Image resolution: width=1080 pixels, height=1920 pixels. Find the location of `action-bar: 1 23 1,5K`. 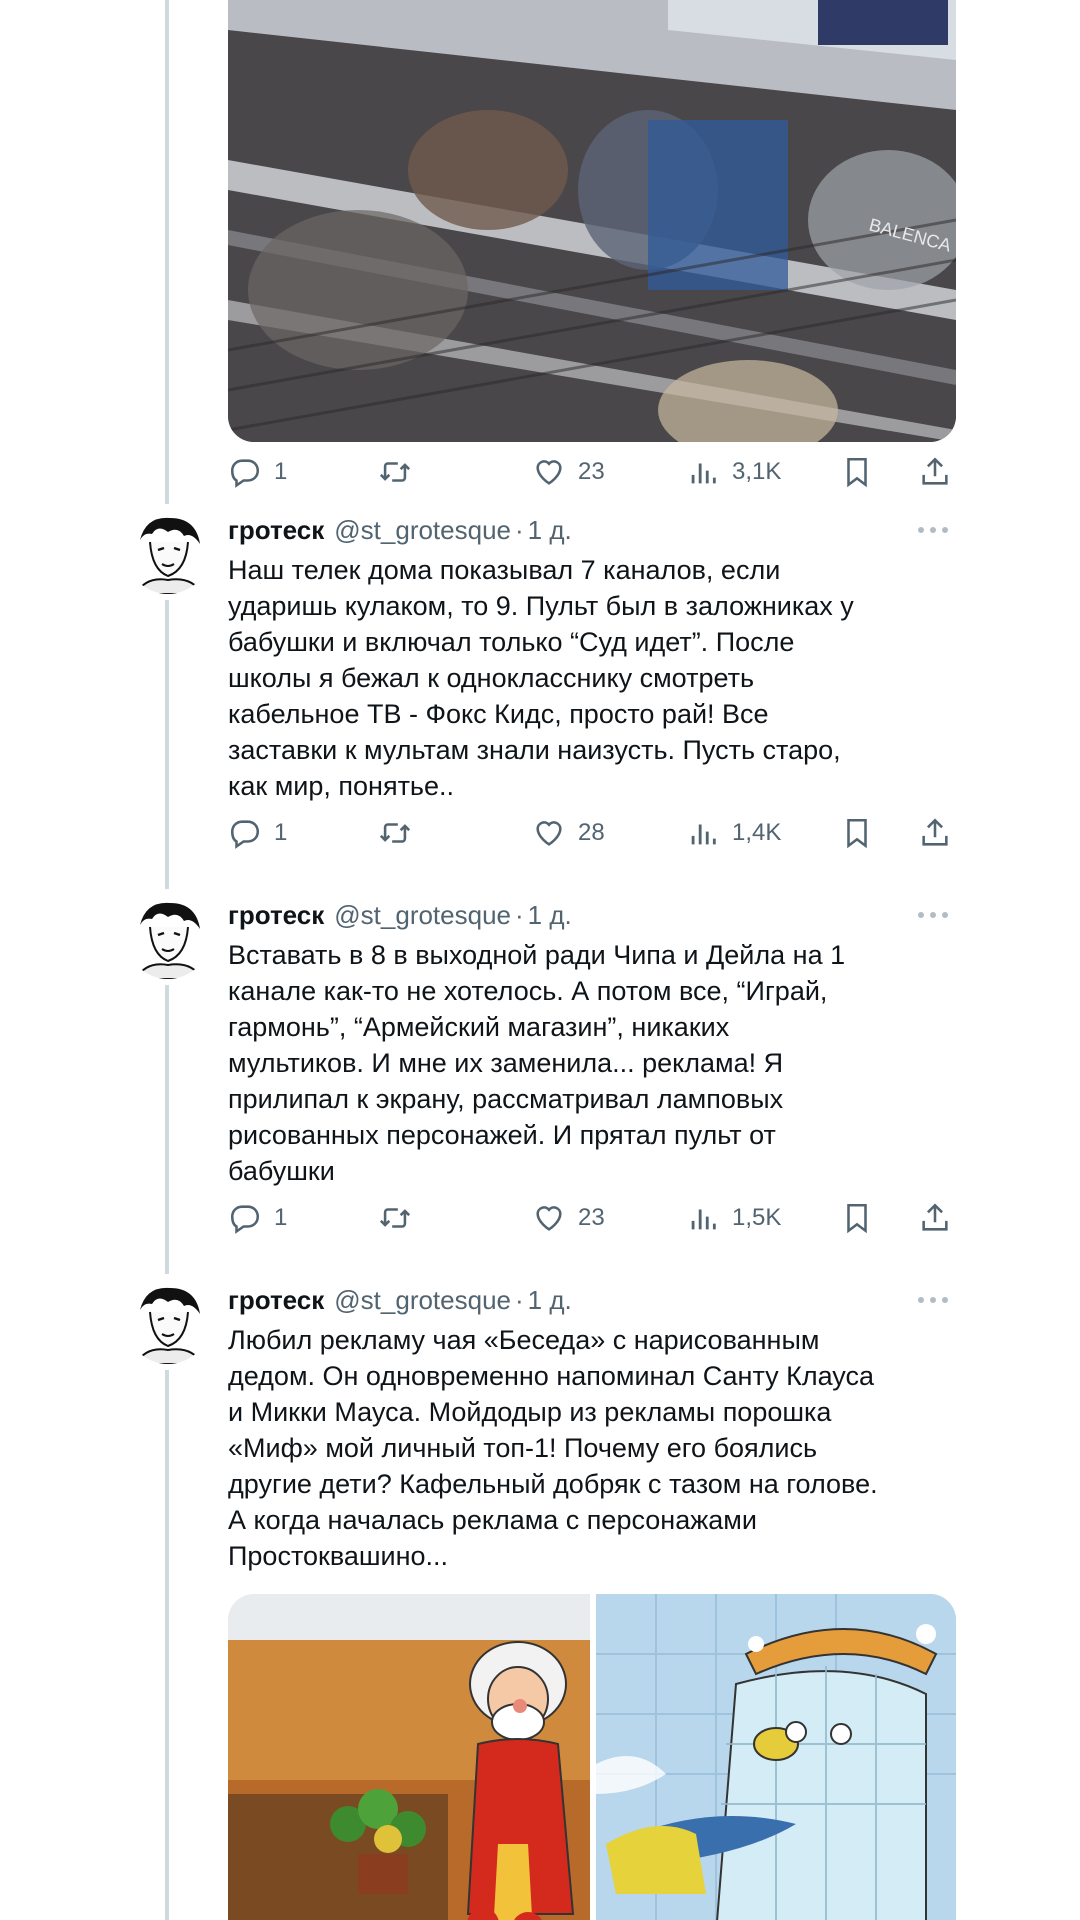

action-bar: 1 23 1,5K is located at coordinates (592, 1218).